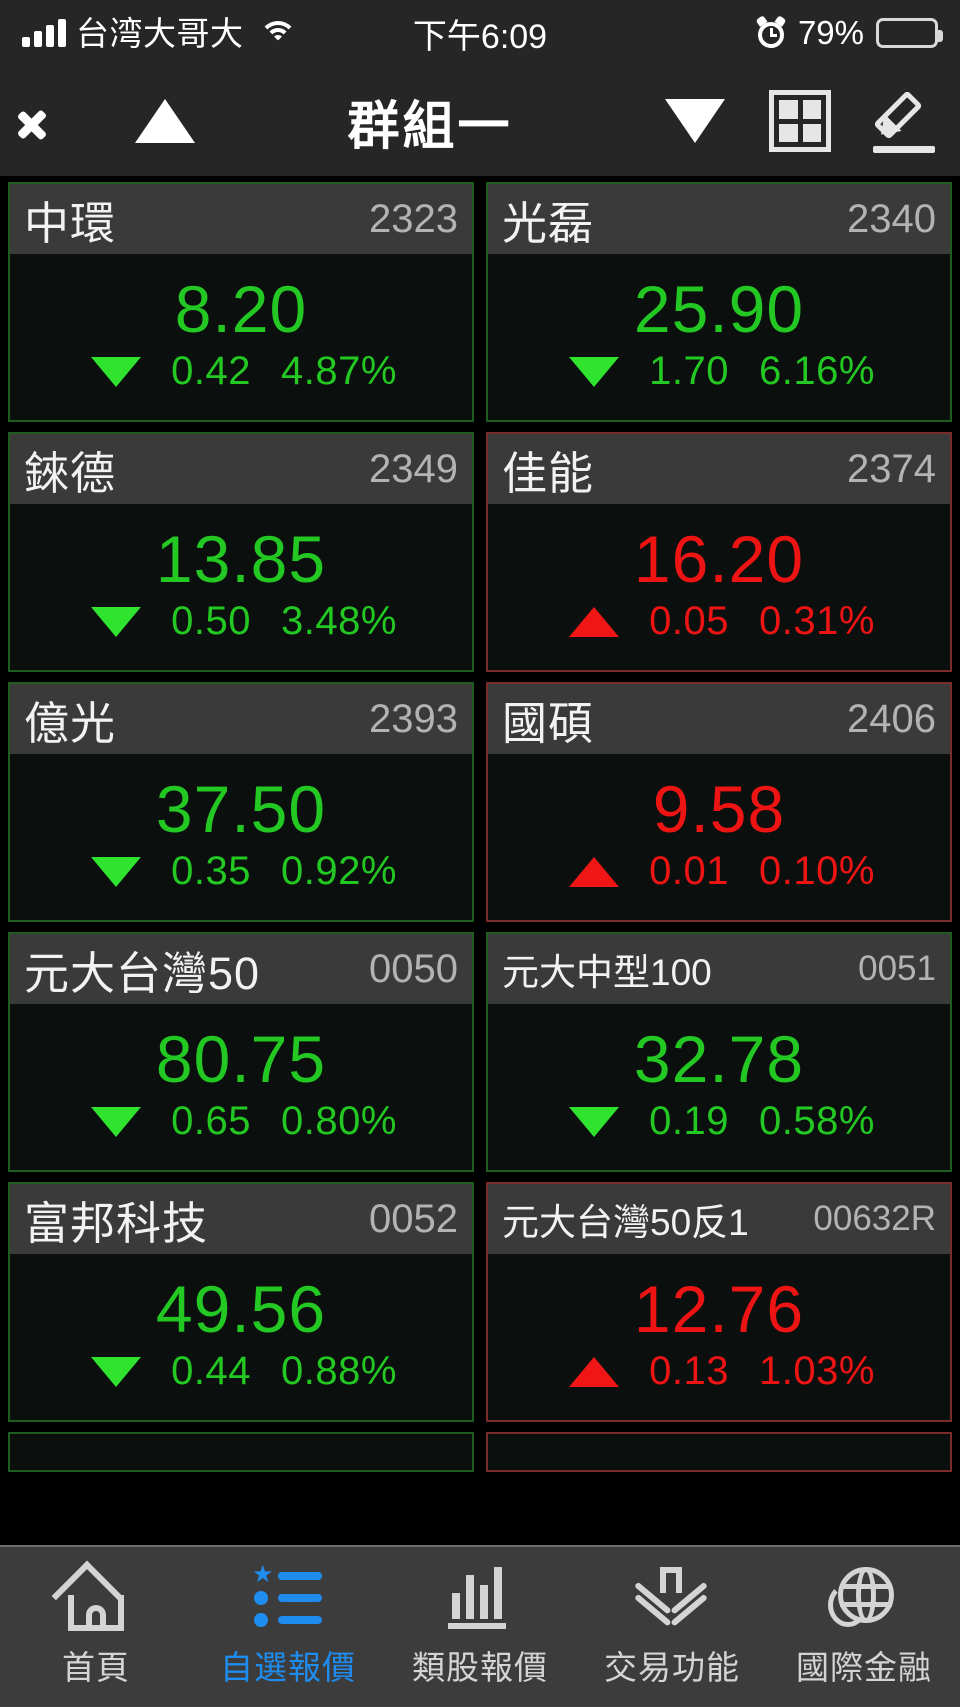 This screenshot has height=1707, width=960. I want to click on stock-change-percent: 3.48%, so click(338, 621).